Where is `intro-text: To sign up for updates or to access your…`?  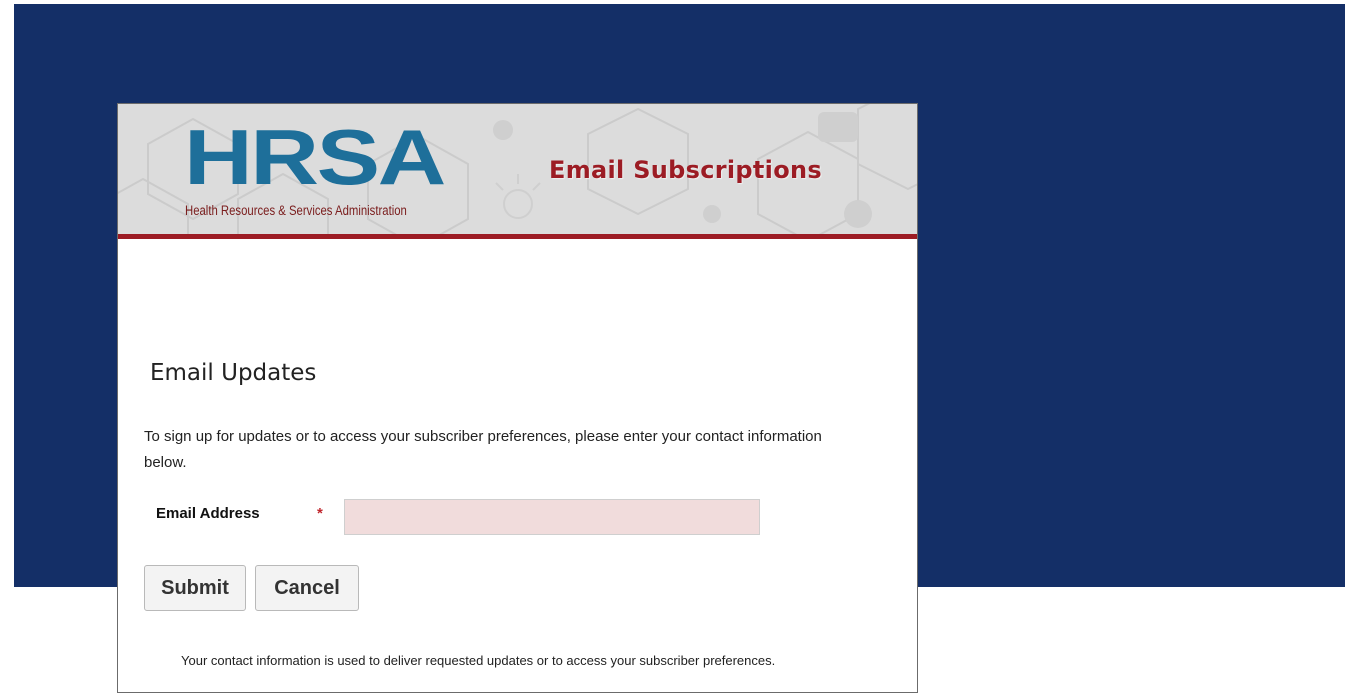
intro-text: To sign up for updates or to access your… is located at coordinates (483, 449).